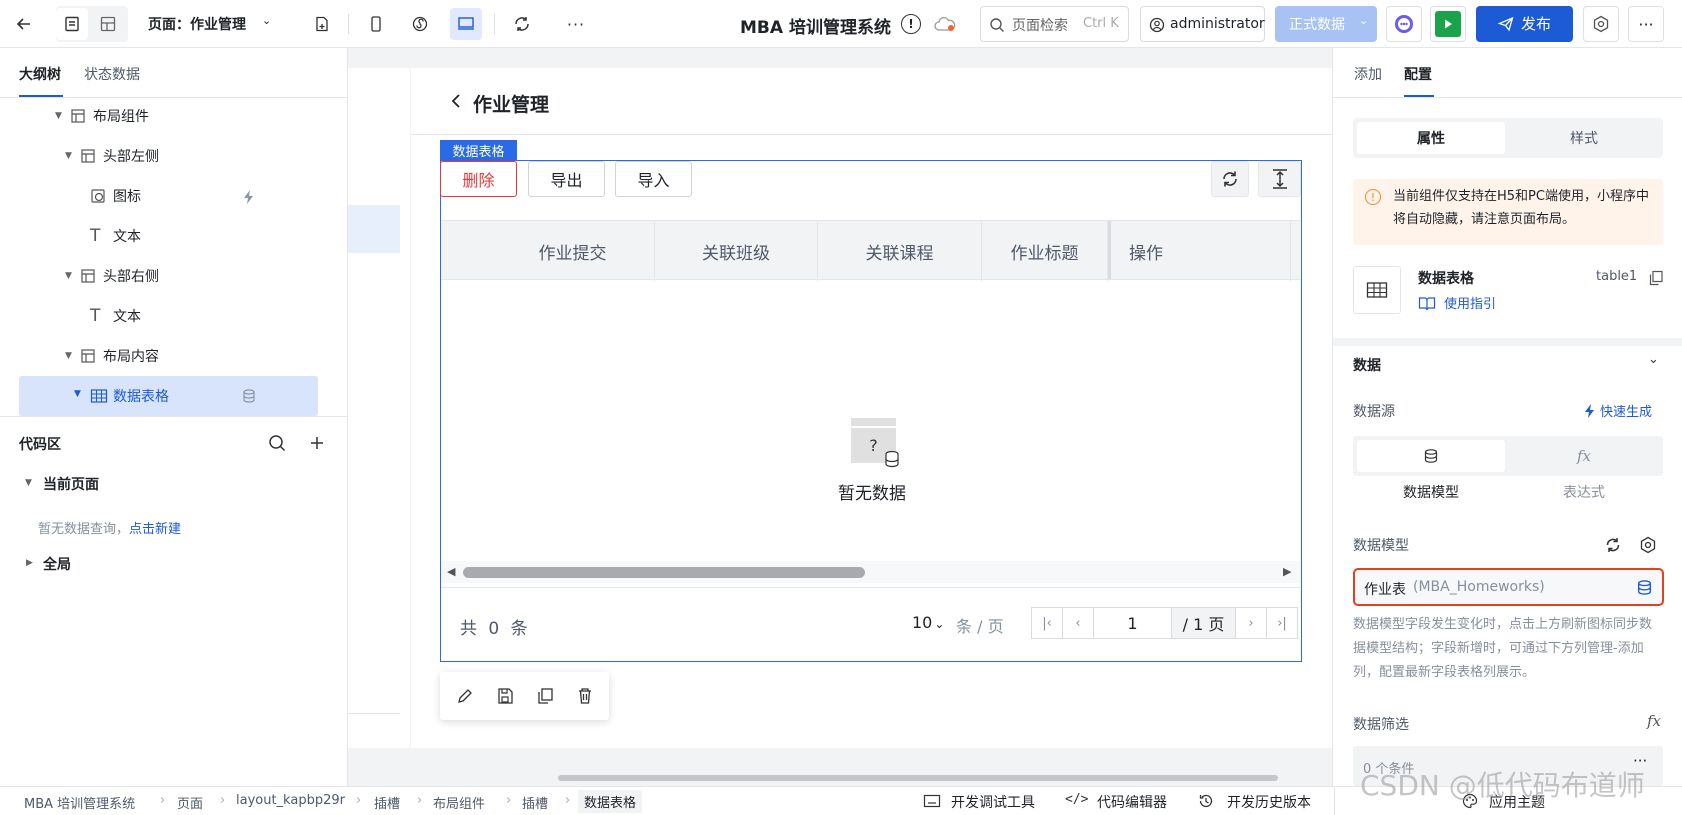 Image resolution: width=1682 pixels, height=815 pixels. Describe the element at coordinates (566, 179) in the screenshot. I see `export-button: 导出` at that location.